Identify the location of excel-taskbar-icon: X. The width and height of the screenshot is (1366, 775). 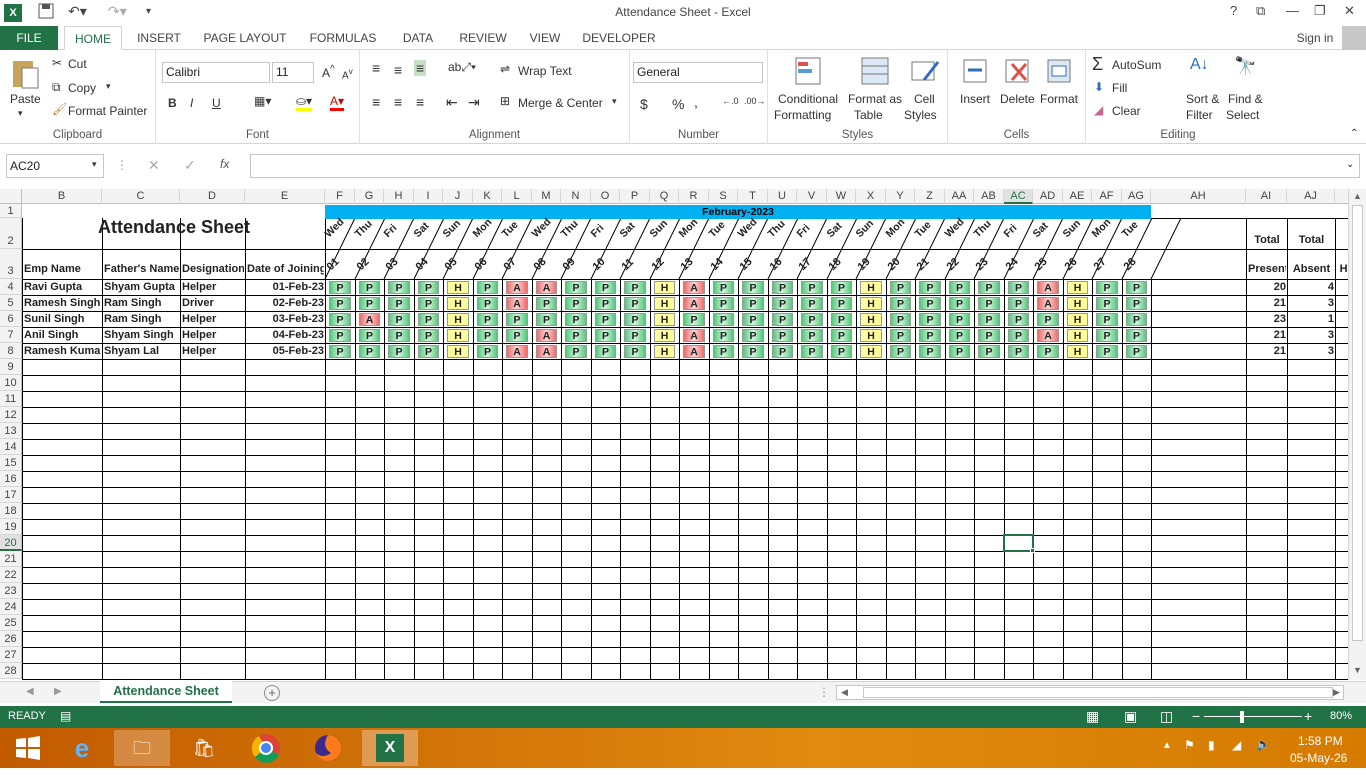
(390, 748).